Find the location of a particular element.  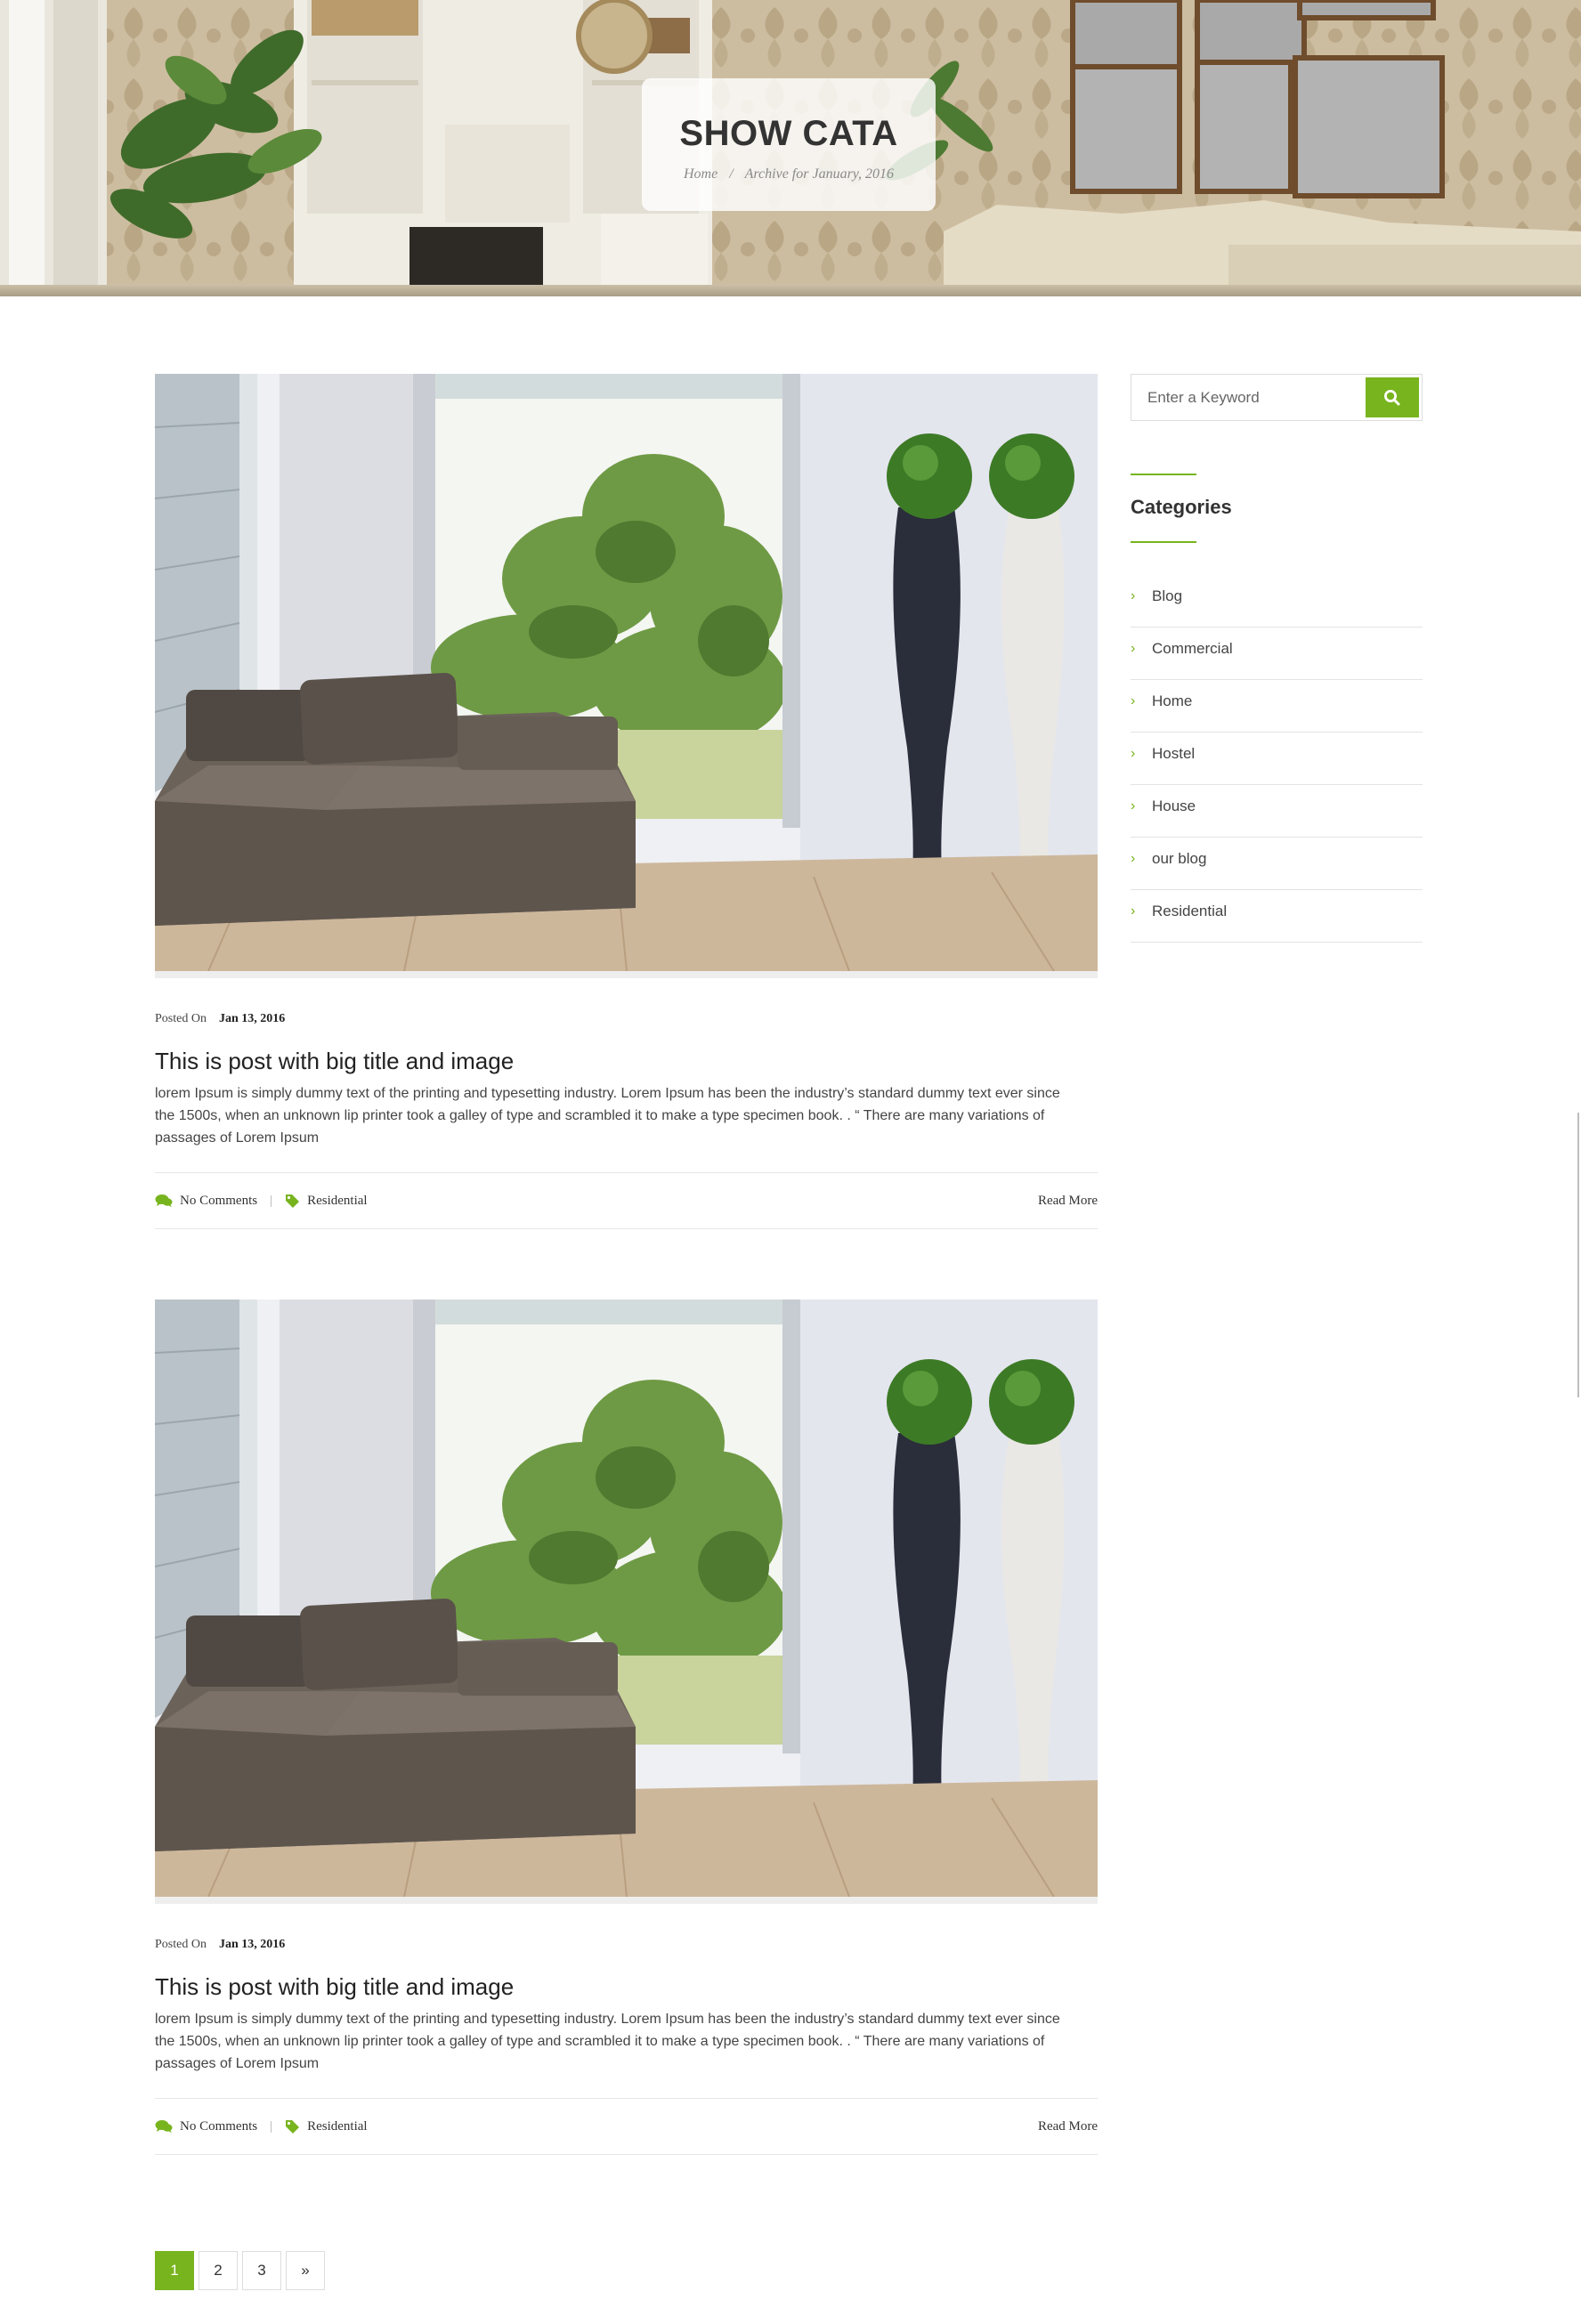

category-item-blog: › Blog is located at coordinates (1277, 601).